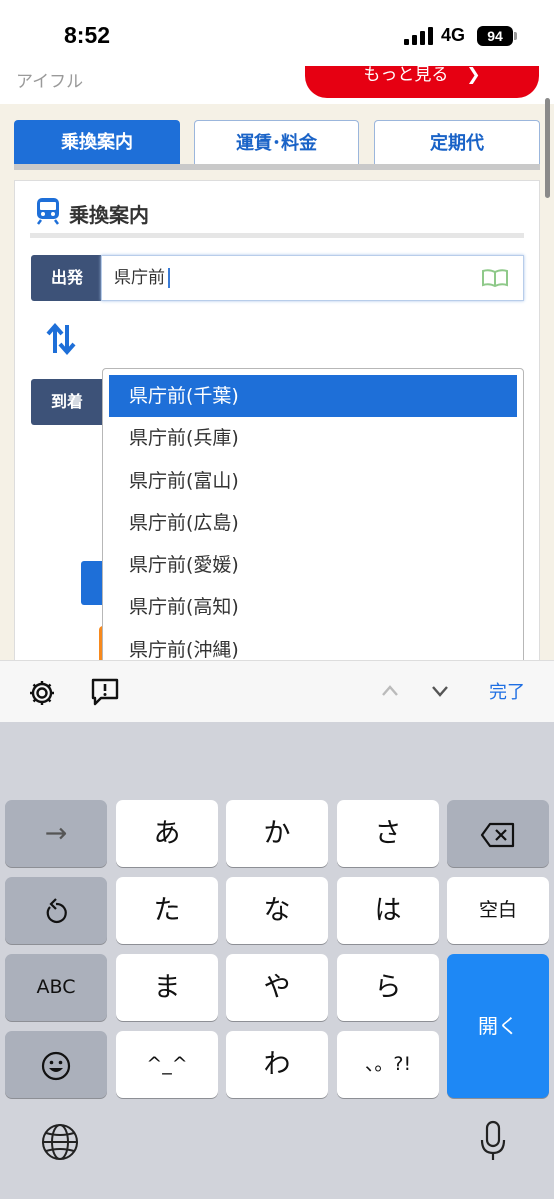 This screenshot has width=554, height=1199. I want to click on departure-input-value: 県庁前, so click(139, 278).